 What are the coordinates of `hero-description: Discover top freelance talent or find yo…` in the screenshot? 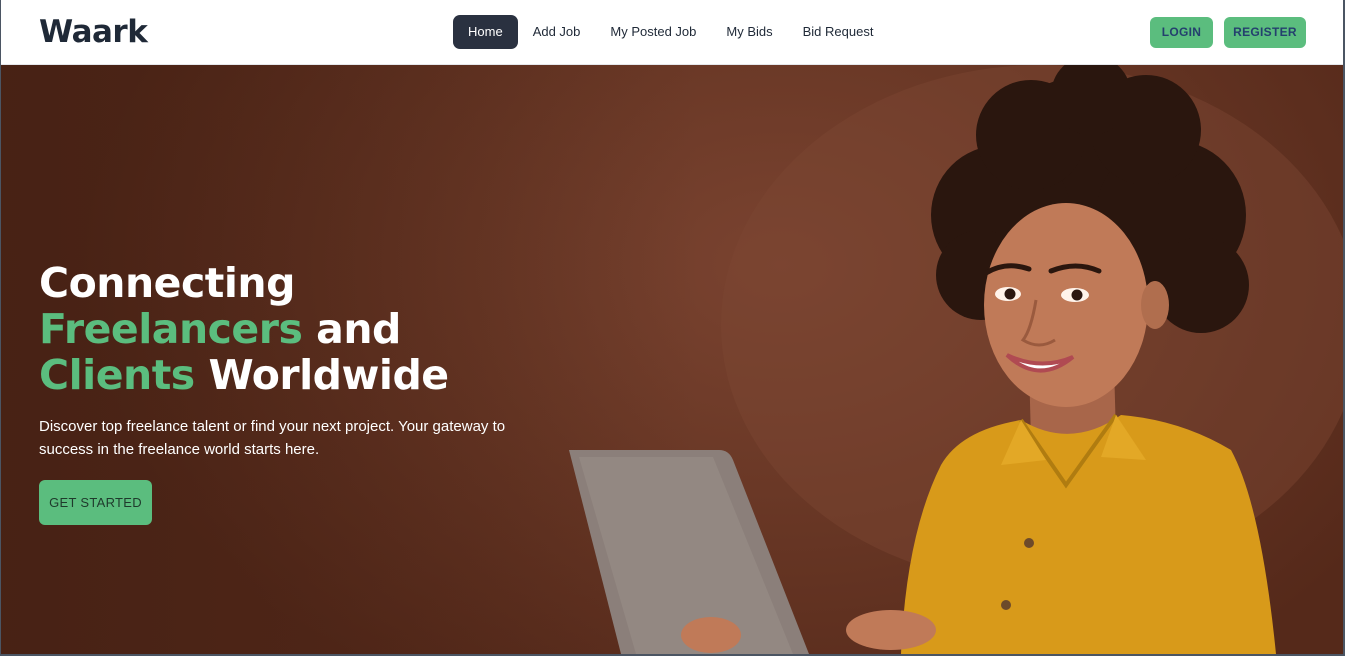 It's located at (272, 438).